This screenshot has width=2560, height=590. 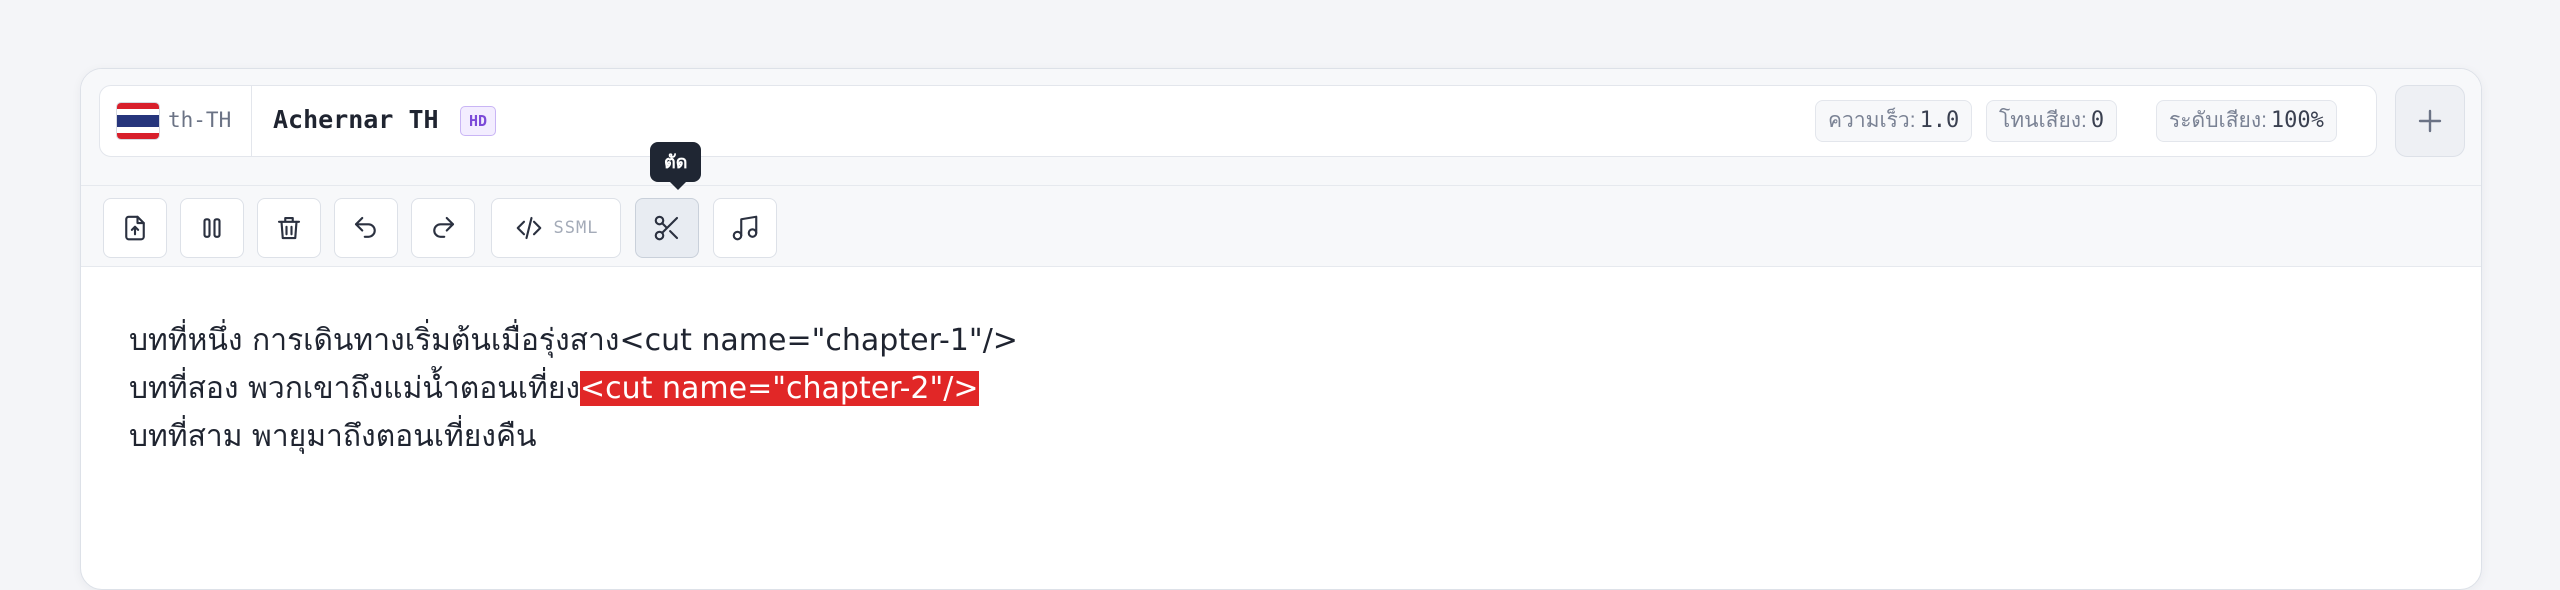 What do you see at coordinates (2097, 120) in the screenshot?
I see `pitch-value: 0` at bounding box center [2097, 120].